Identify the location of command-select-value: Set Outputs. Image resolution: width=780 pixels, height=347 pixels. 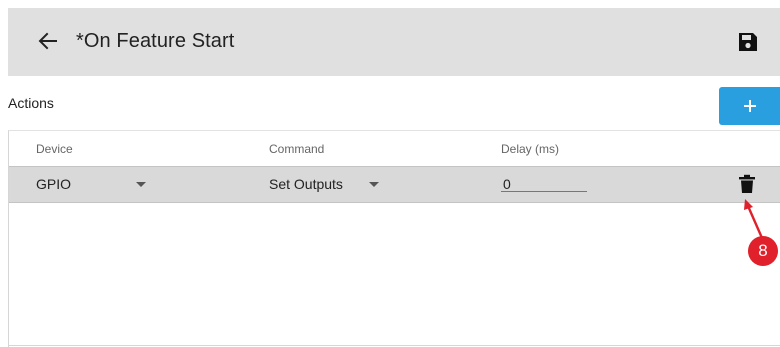
(306, 184).